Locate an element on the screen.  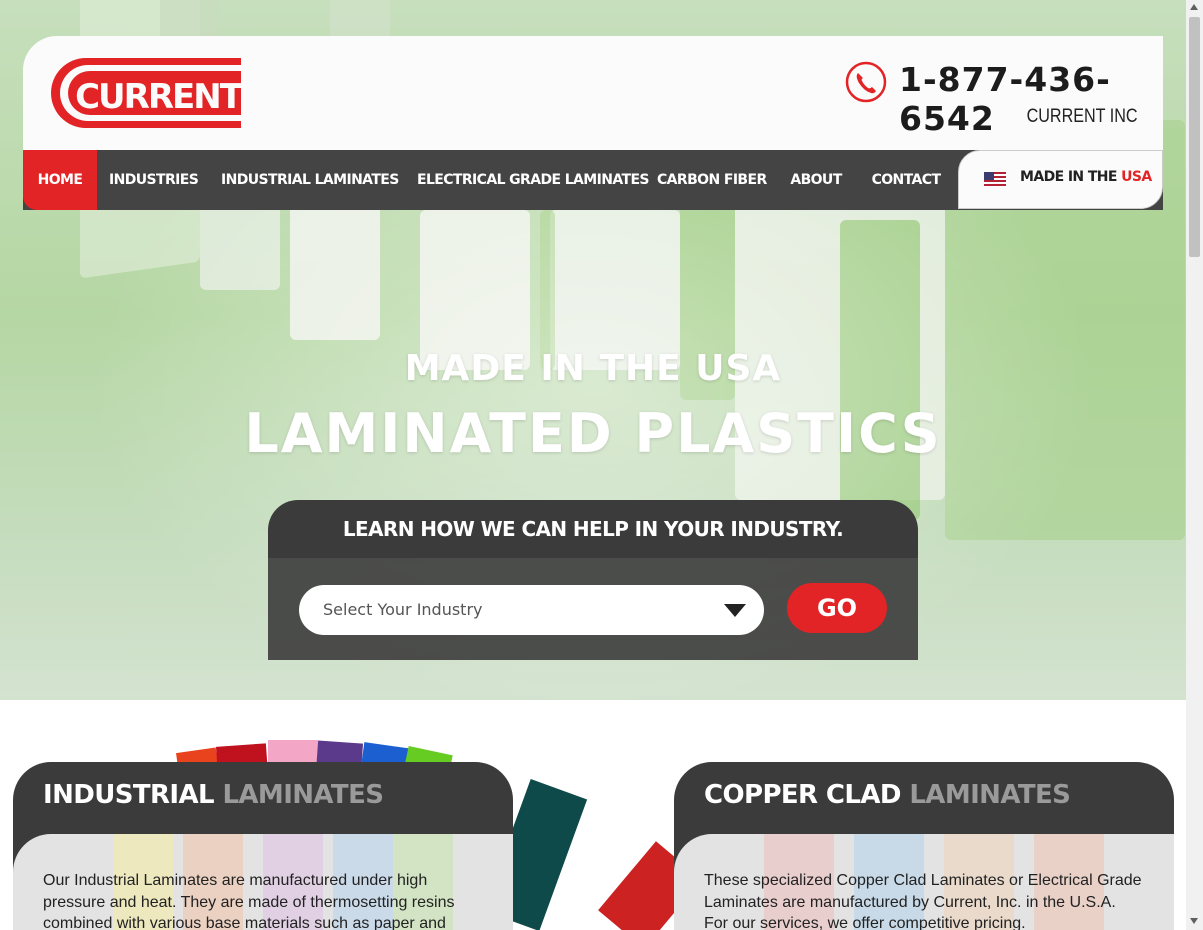
card-header: COPPER CLAD LAMINATES is located at coordinates (924, 798).